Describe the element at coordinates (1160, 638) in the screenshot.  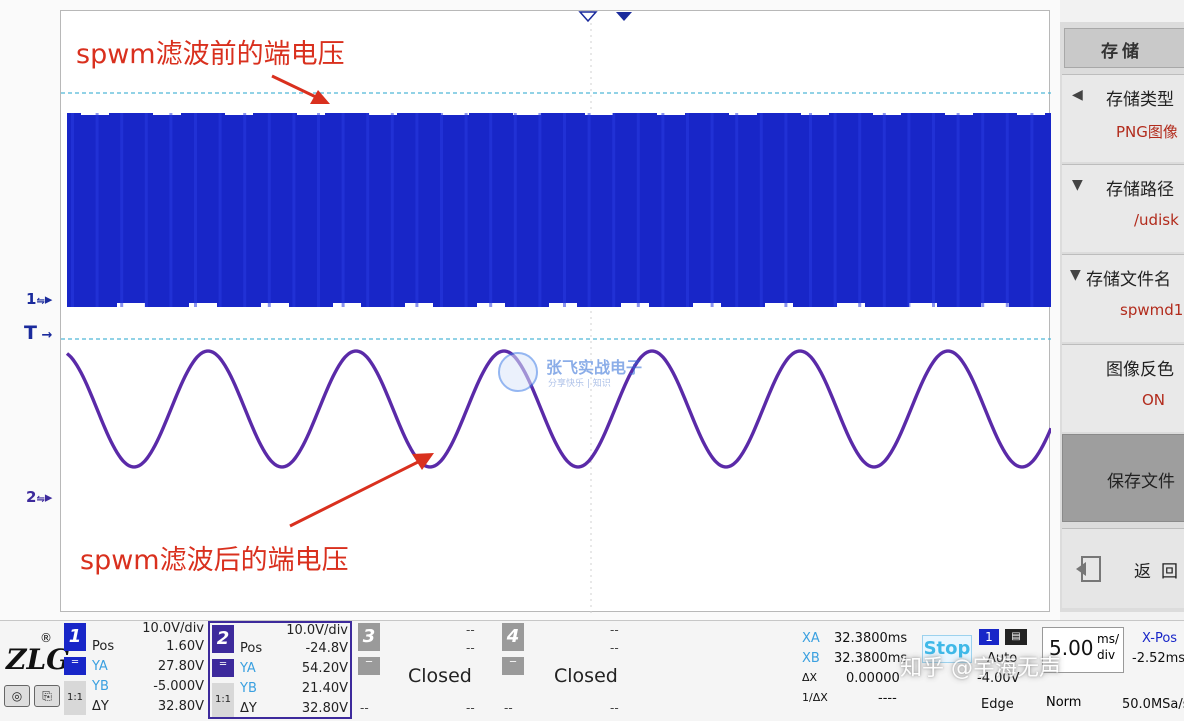
I see `xpos-label: X-Pos` at that location.